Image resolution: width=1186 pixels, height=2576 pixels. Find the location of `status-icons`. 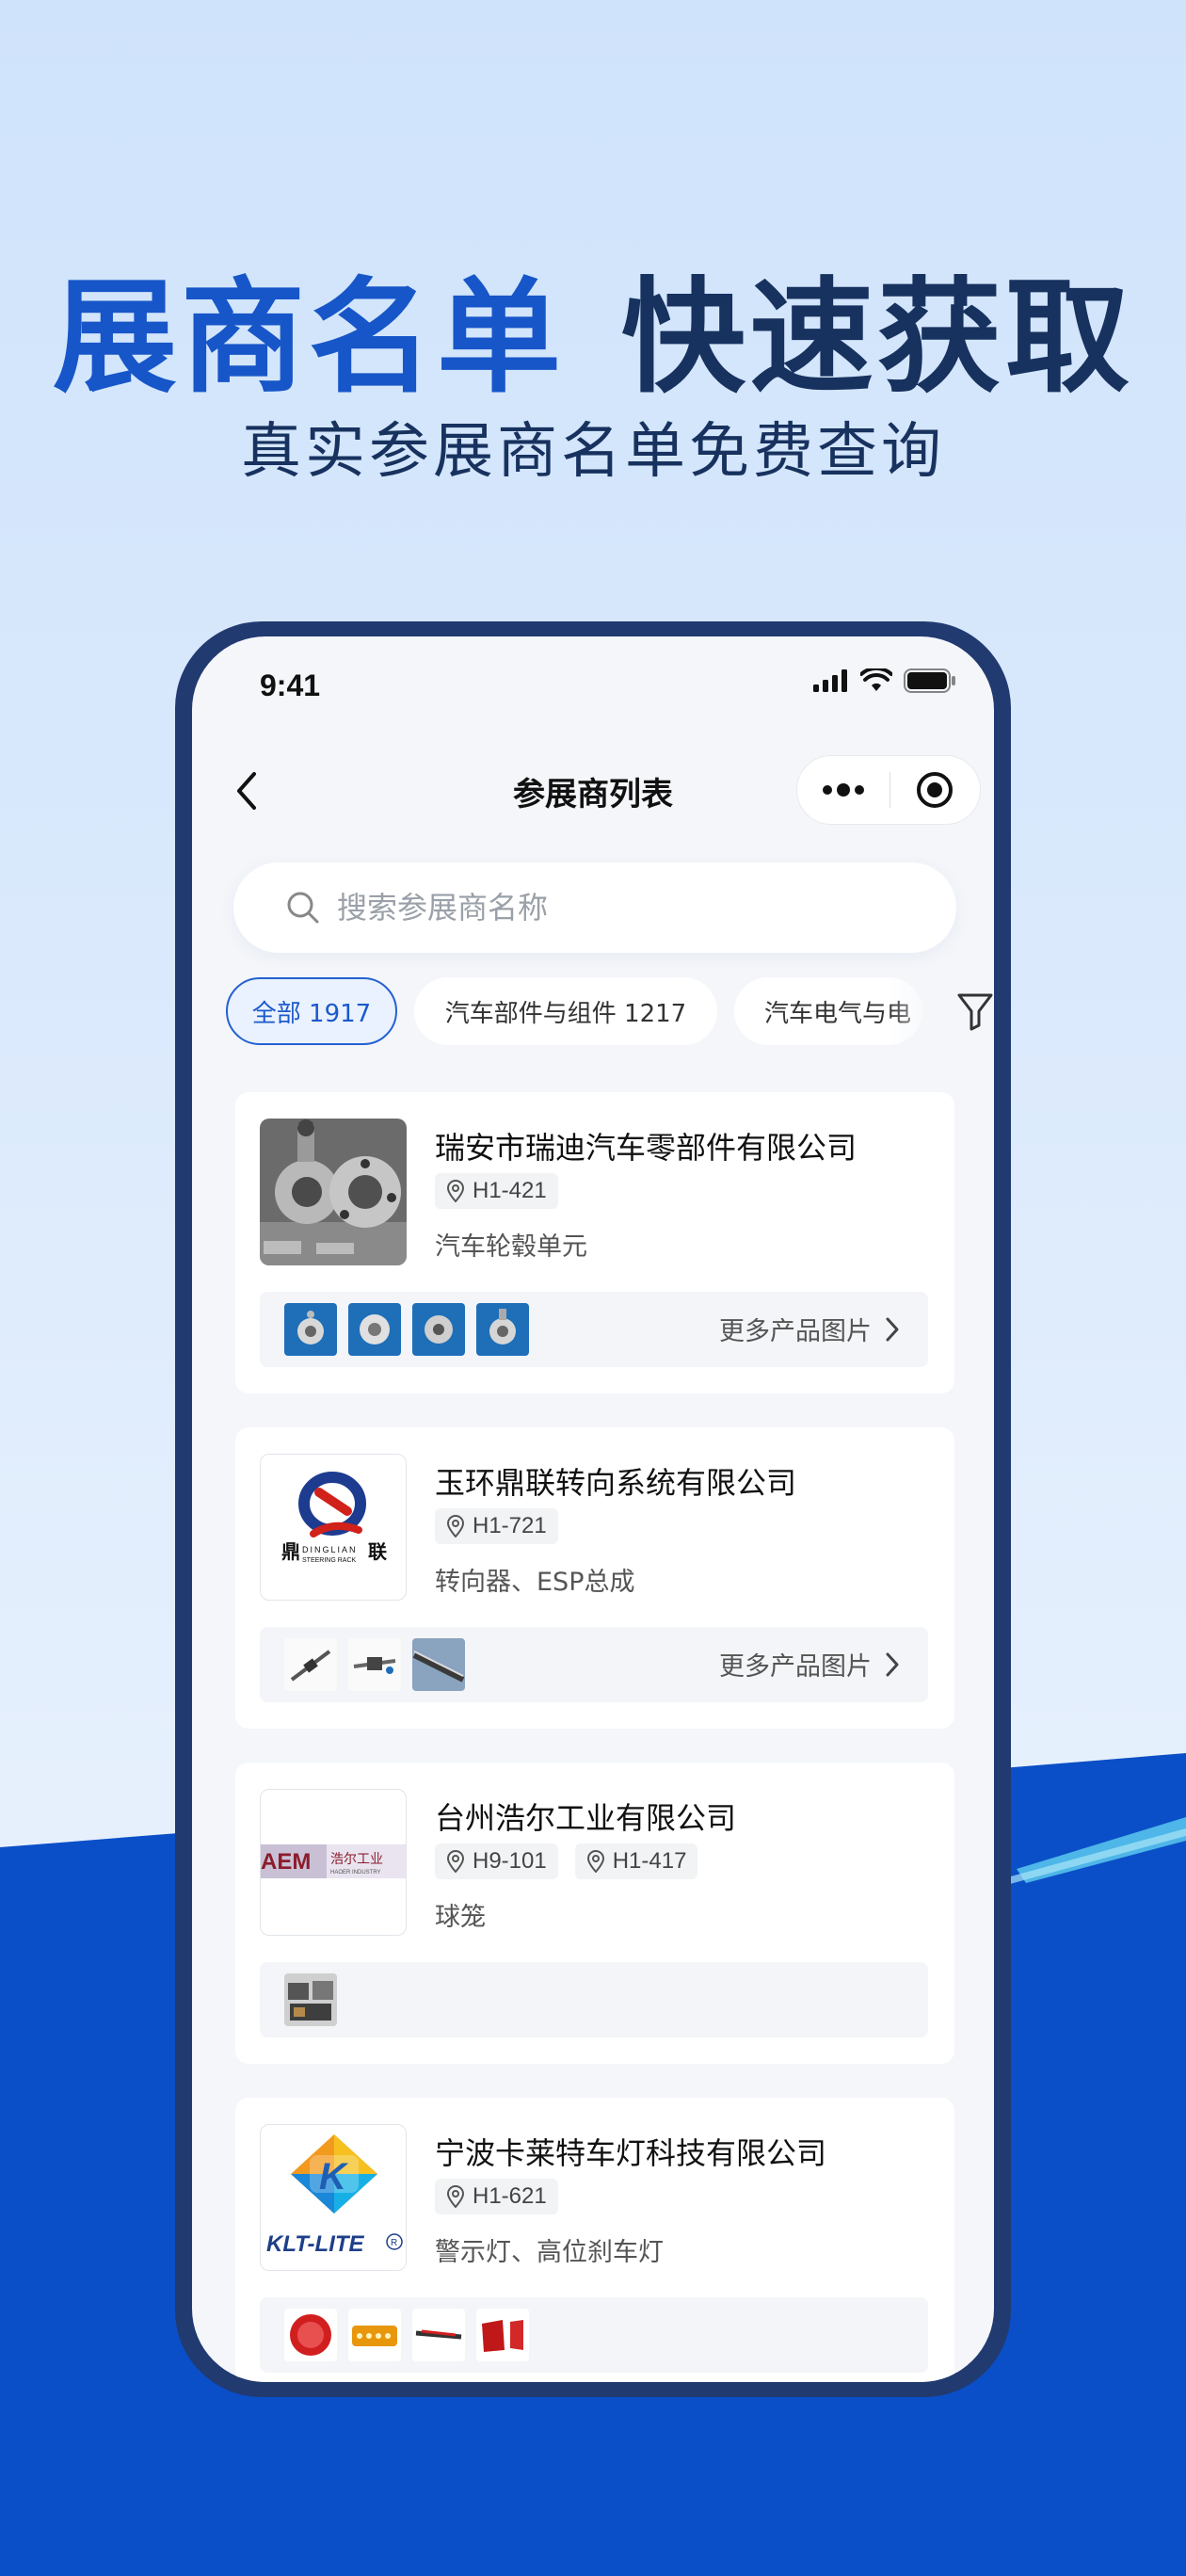

status-icons is located at coordinates (884, 680).